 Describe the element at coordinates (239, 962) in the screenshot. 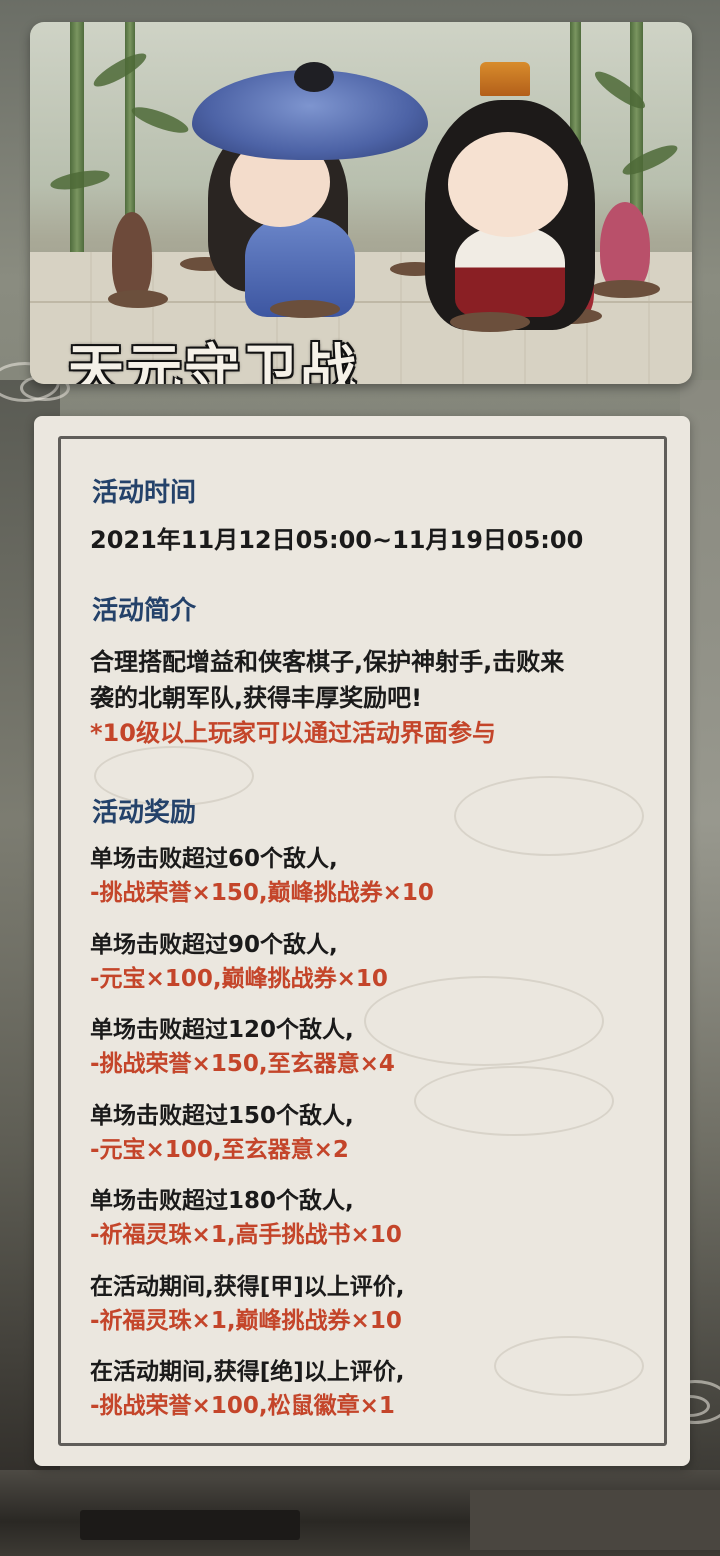

I see `reward-item: 单场击败超过90个敌人, -元宝×100,巅峰挑战券×10` at that location.